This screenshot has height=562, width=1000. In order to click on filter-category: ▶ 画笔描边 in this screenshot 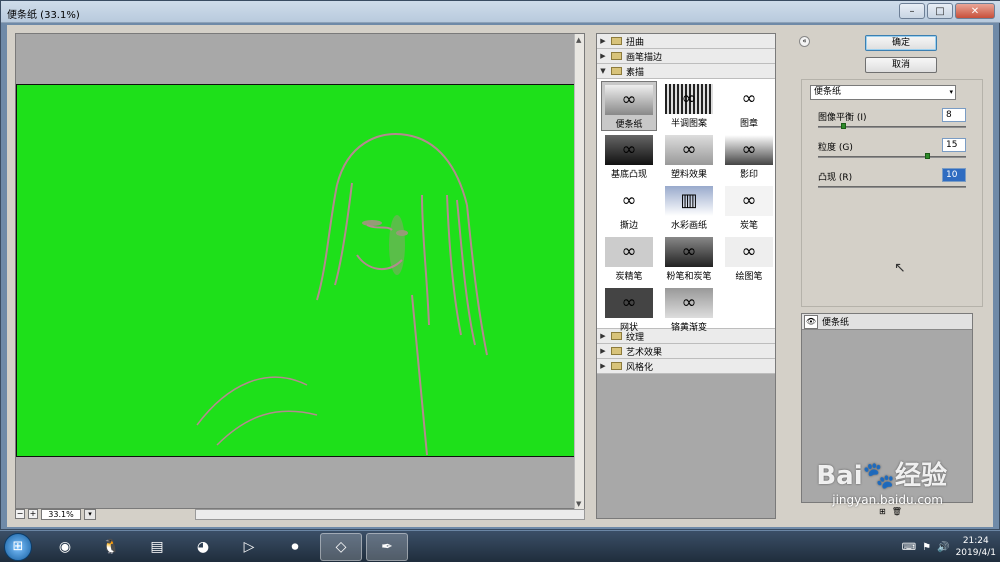, I will do `click(686, 56)`.